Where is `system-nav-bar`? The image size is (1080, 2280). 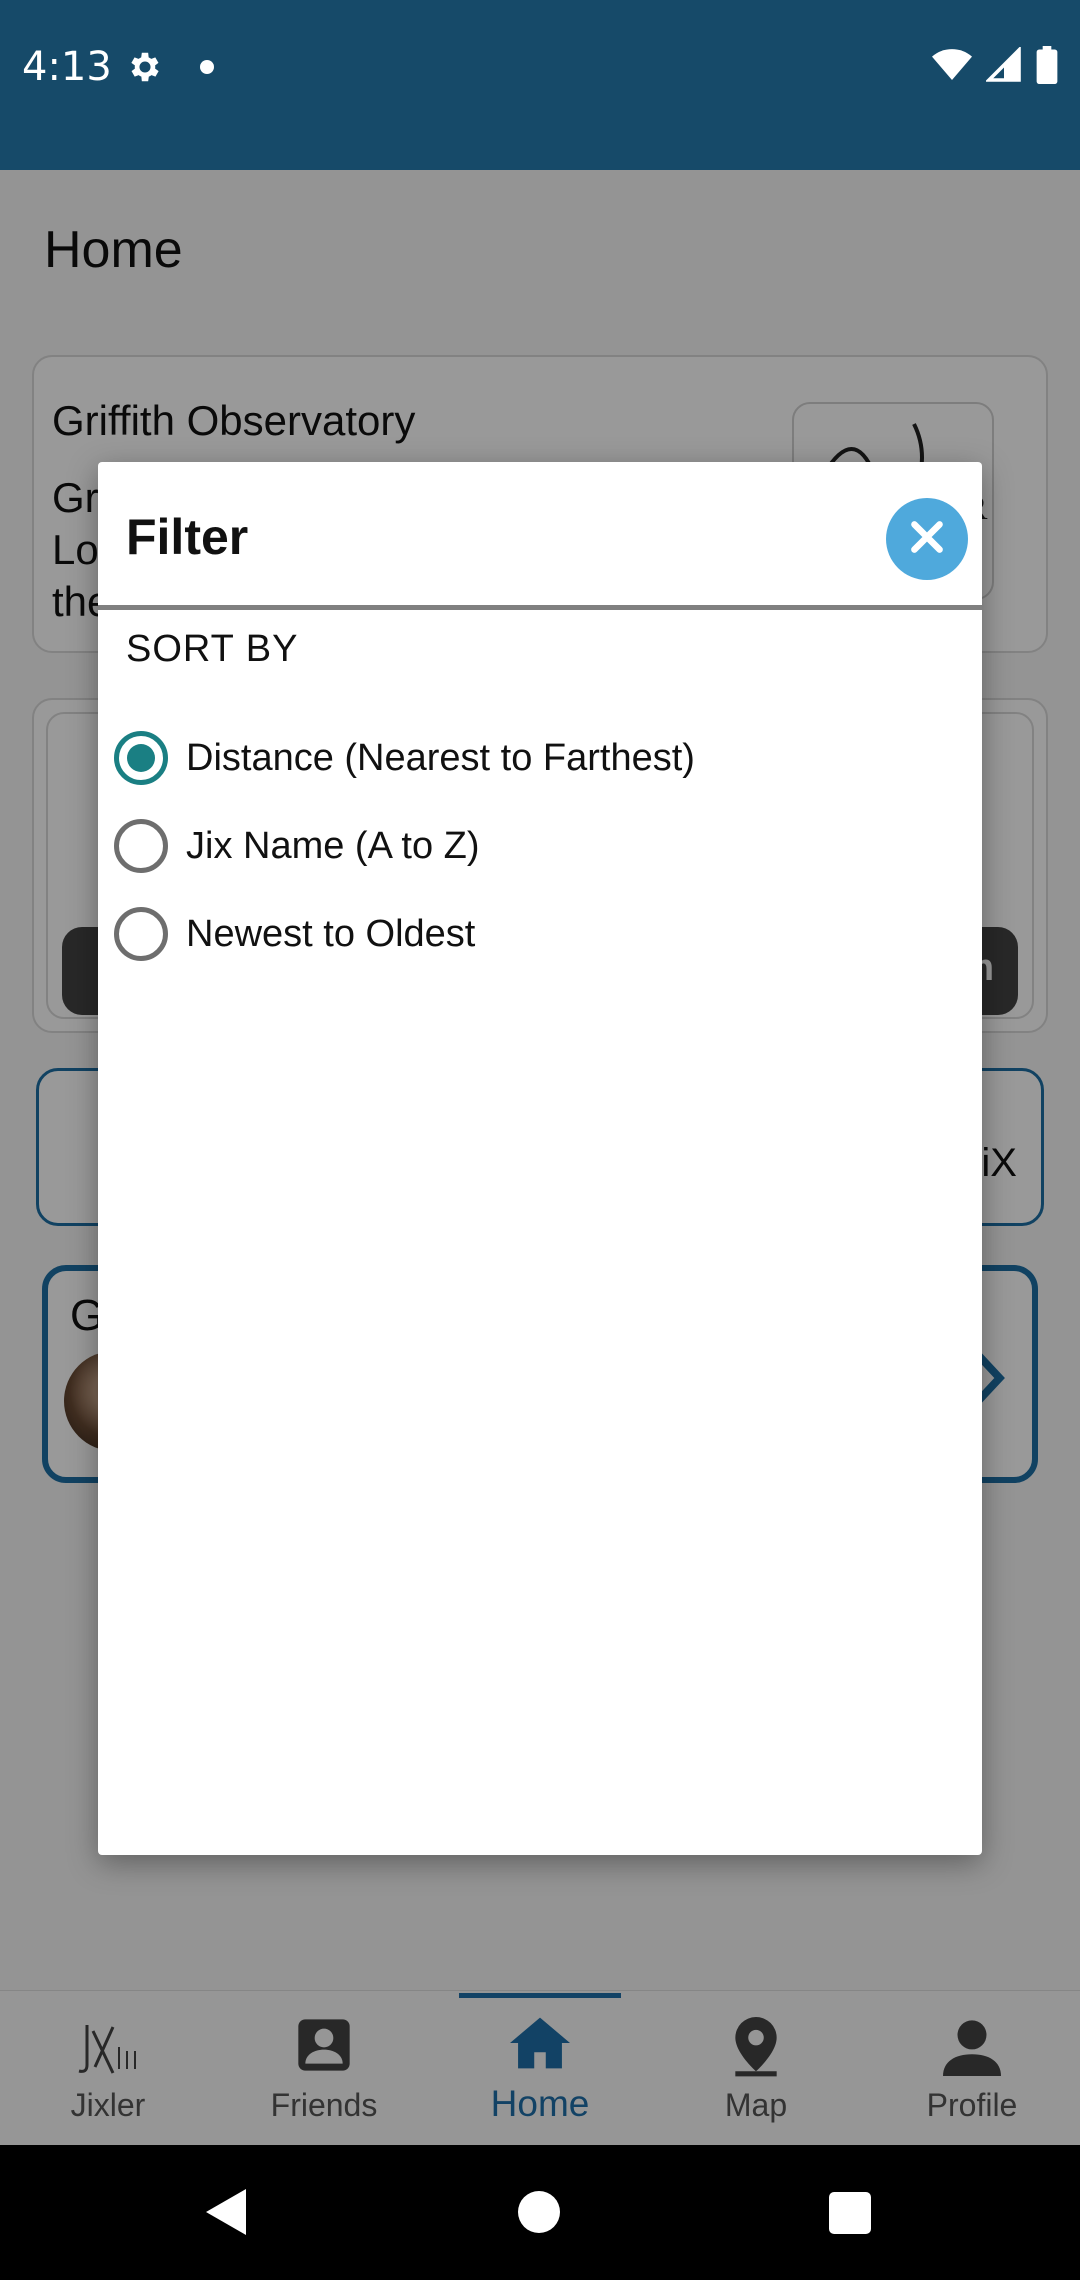
system-nav-bar is located at coordinates (540, 2212).